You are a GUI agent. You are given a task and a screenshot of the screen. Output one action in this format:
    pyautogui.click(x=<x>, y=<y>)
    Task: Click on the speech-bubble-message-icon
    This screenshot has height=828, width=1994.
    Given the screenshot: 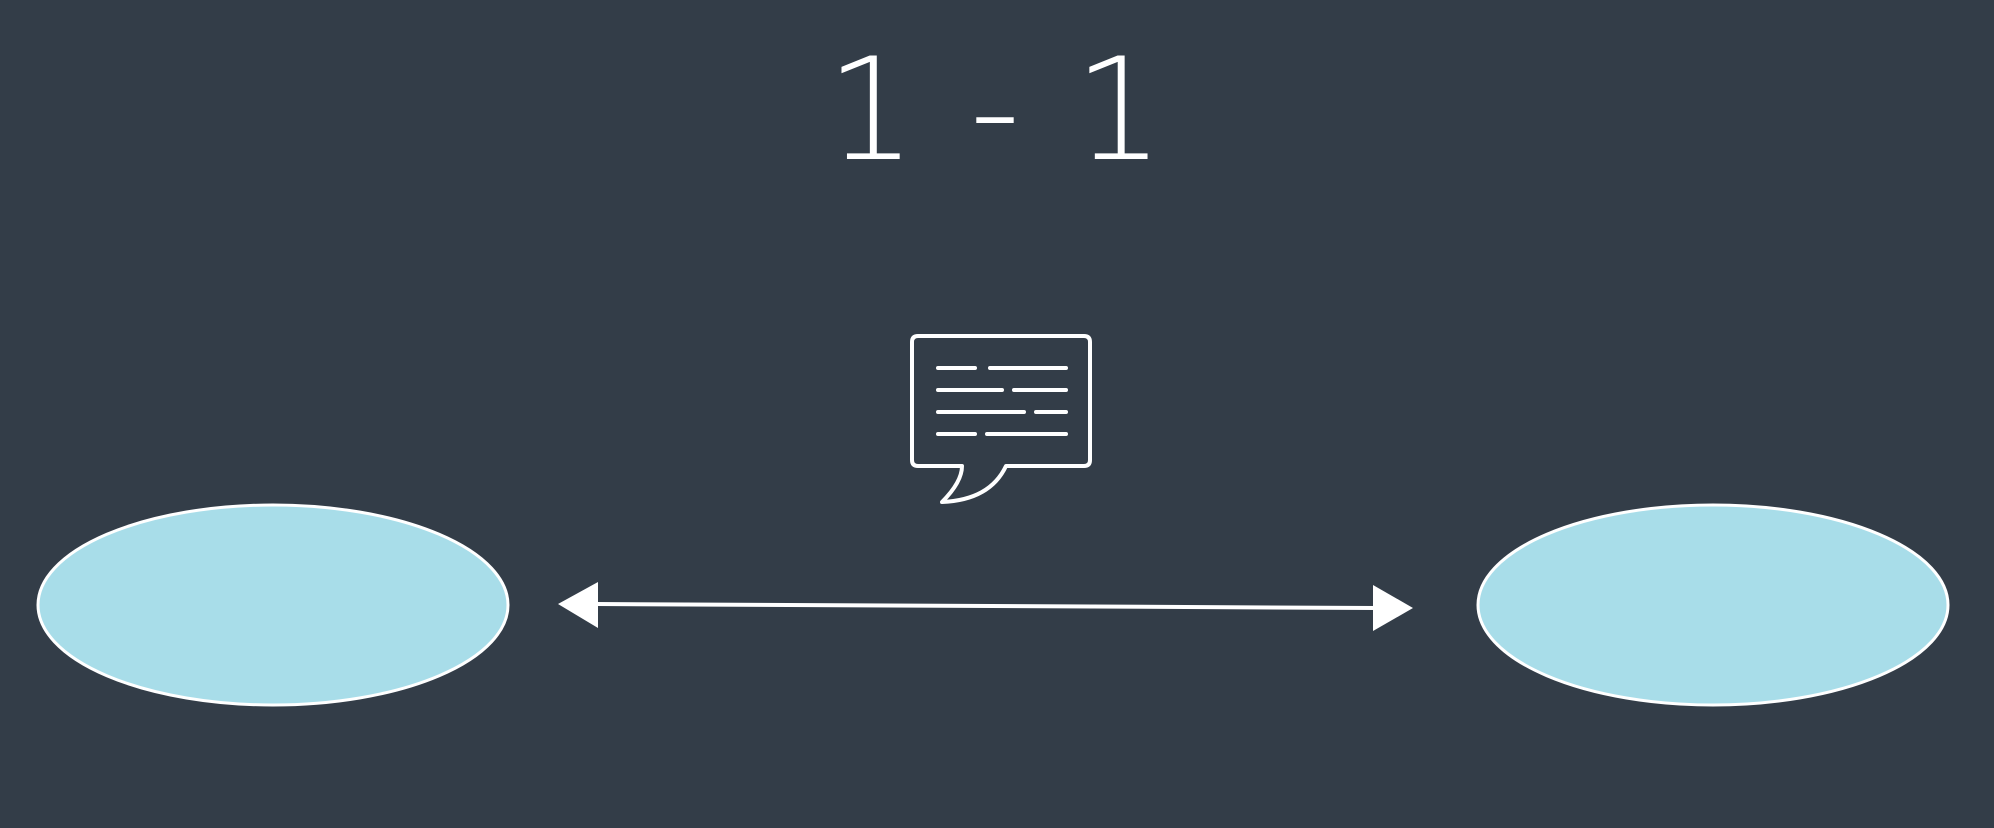 What is the action you would take?
    pyautogui.click(x=1001, y=419)
    